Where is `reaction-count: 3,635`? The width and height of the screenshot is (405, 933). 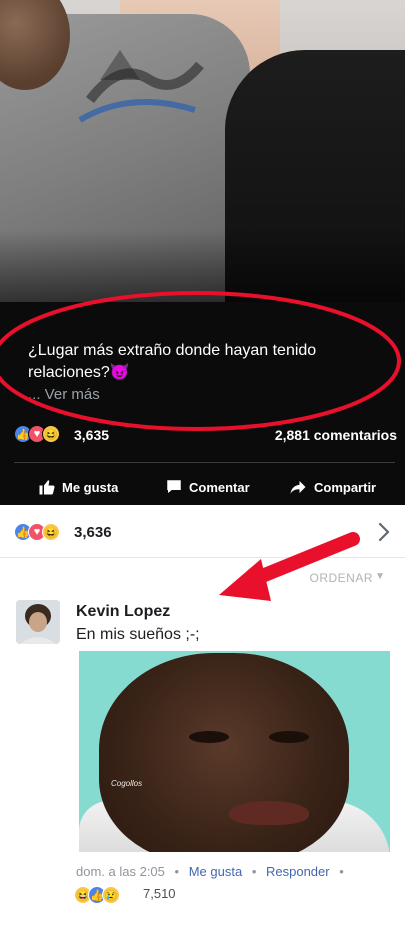
reaction-count: 3,635 is located at coordinates (91, 435).